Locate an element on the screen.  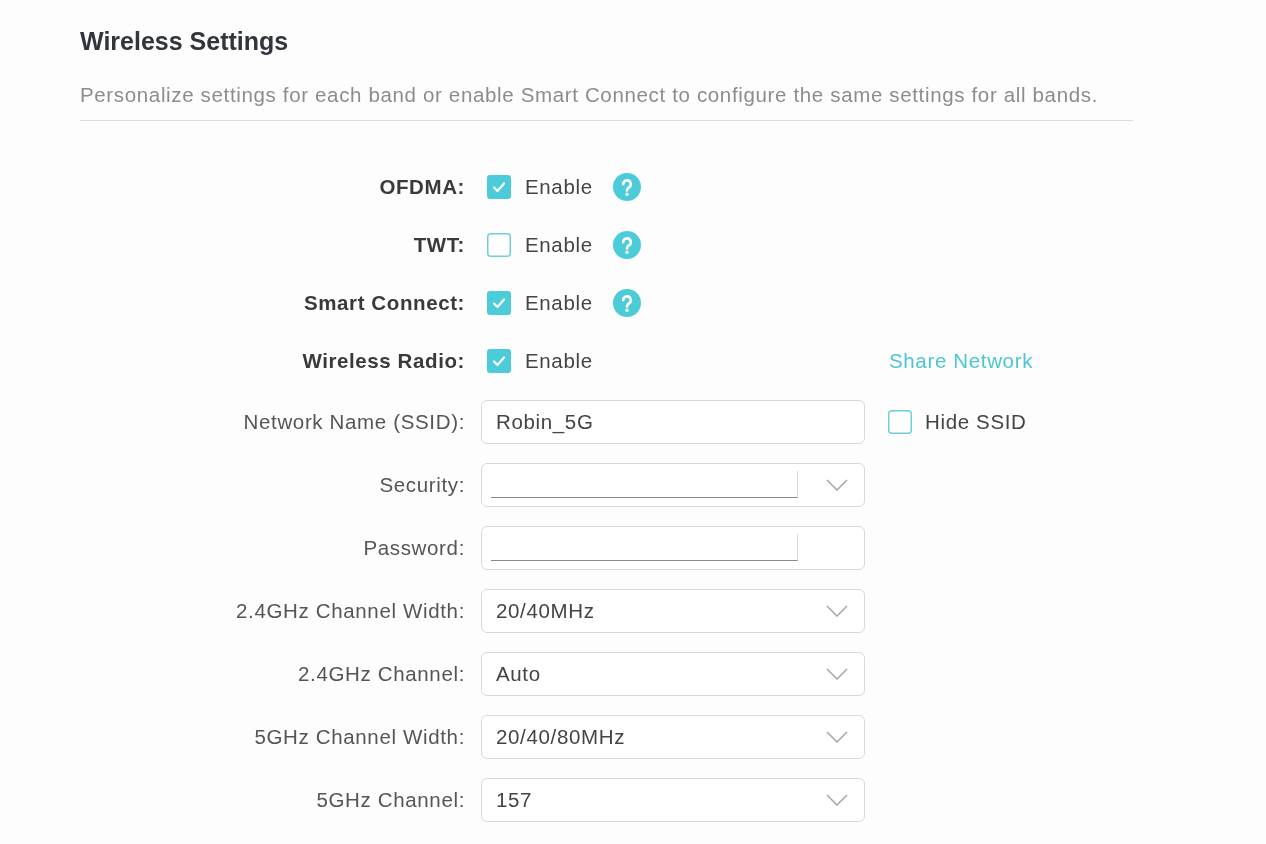
field-label: Security: is located at coordinates (422, 484).